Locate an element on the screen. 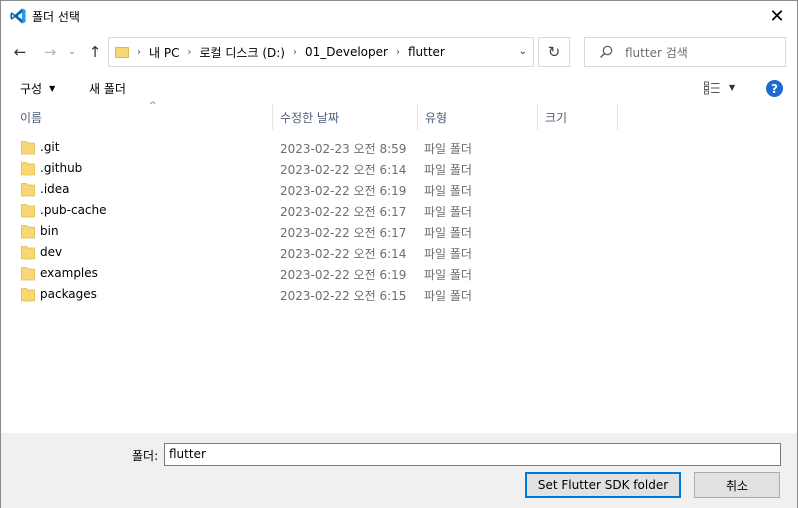 The image size is (798, 508). list-item: dev 2023-02-22 오전 6:14 파일 폴더 is located at coordinates (399, 252).